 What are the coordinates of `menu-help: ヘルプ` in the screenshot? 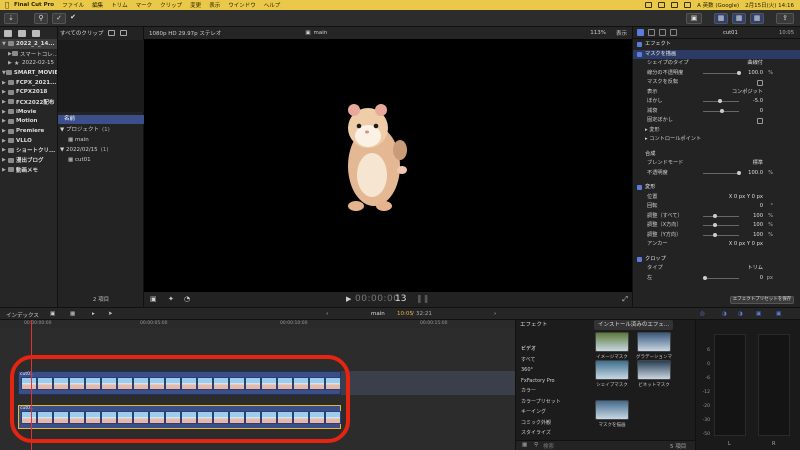 It's located at (272, 5).